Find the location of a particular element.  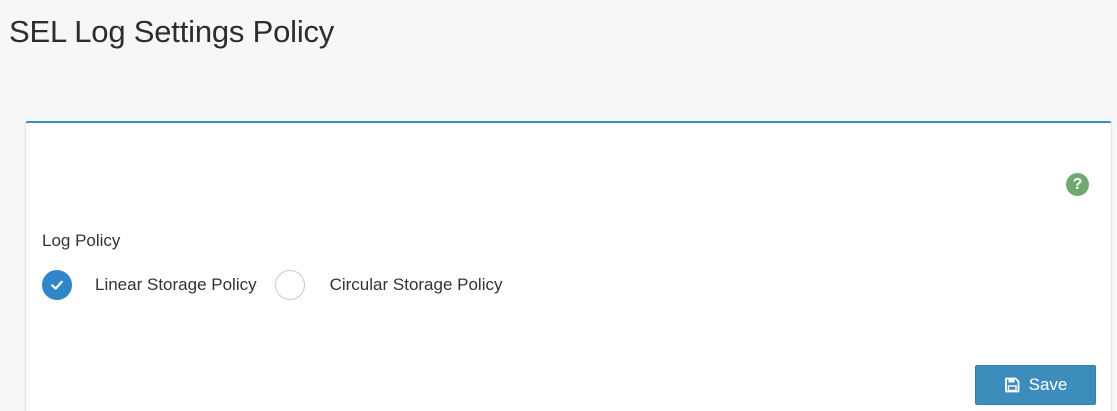

save-button-label: Save is located at coordinates (1048, 384).